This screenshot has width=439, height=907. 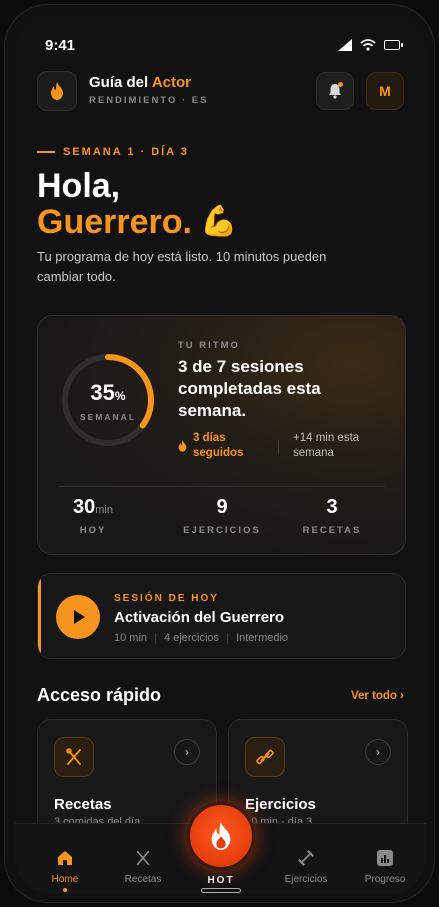 I want to click on stat-today: 30min HOY, so click(x=93, y=516).